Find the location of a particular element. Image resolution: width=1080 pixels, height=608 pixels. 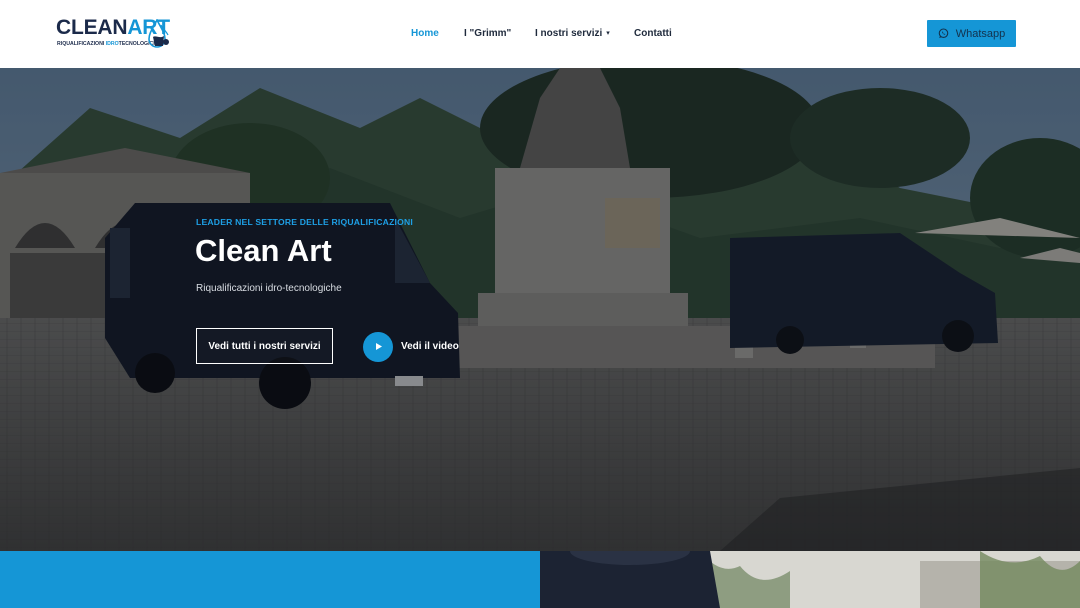

whatsapp-label: Whatsapp is located at coordinates (980, 33).